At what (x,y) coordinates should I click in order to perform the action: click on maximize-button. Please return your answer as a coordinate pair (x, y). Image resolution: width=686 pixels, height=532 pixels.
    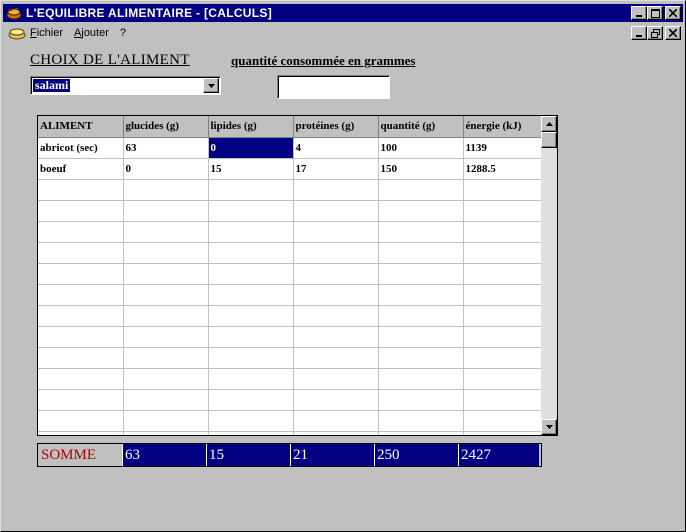
    Looking at the image, I should click on (655, 13).